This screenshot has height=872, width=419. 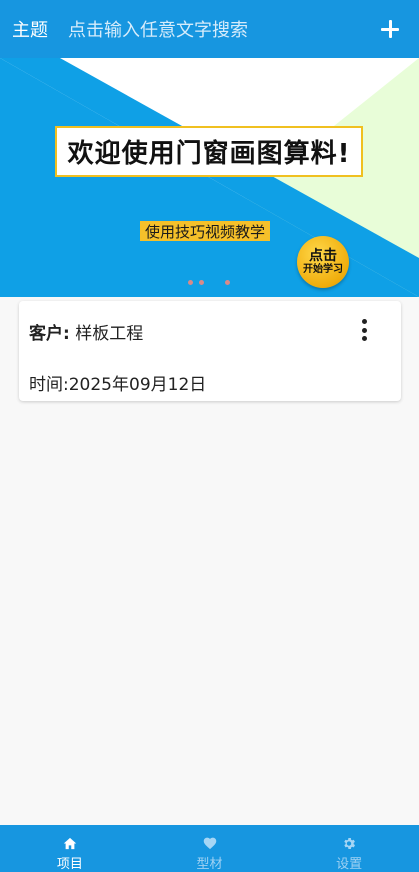 I want to click on cta-line1: 点击, so click(x=323, y=255).